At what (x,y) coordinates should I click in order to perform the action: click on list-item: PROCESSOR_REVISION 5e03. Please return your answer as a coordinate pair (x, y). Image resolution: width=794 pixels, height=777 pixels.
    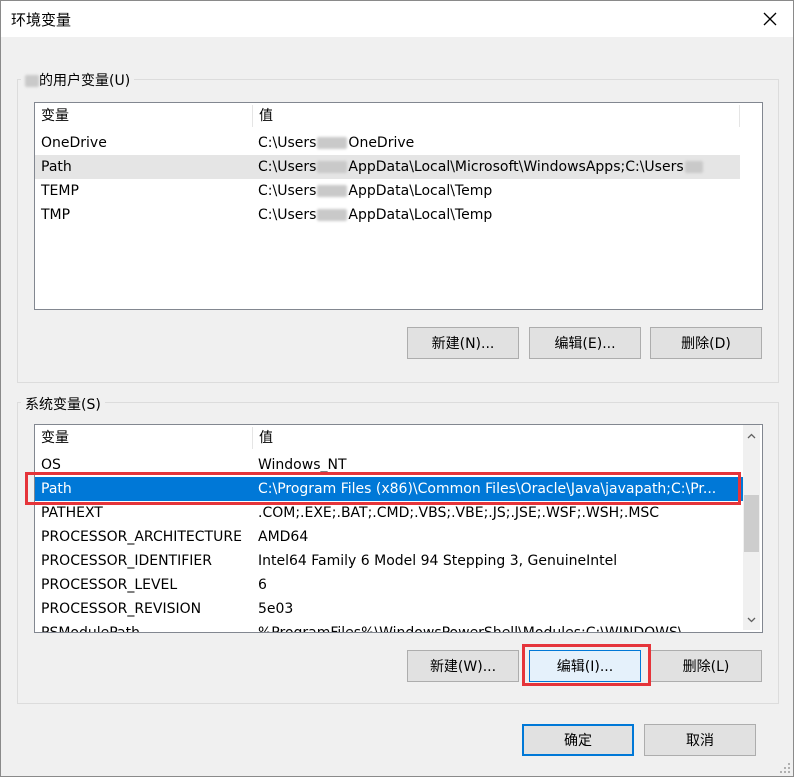
    Looking at the image, I should click on (389, 609).